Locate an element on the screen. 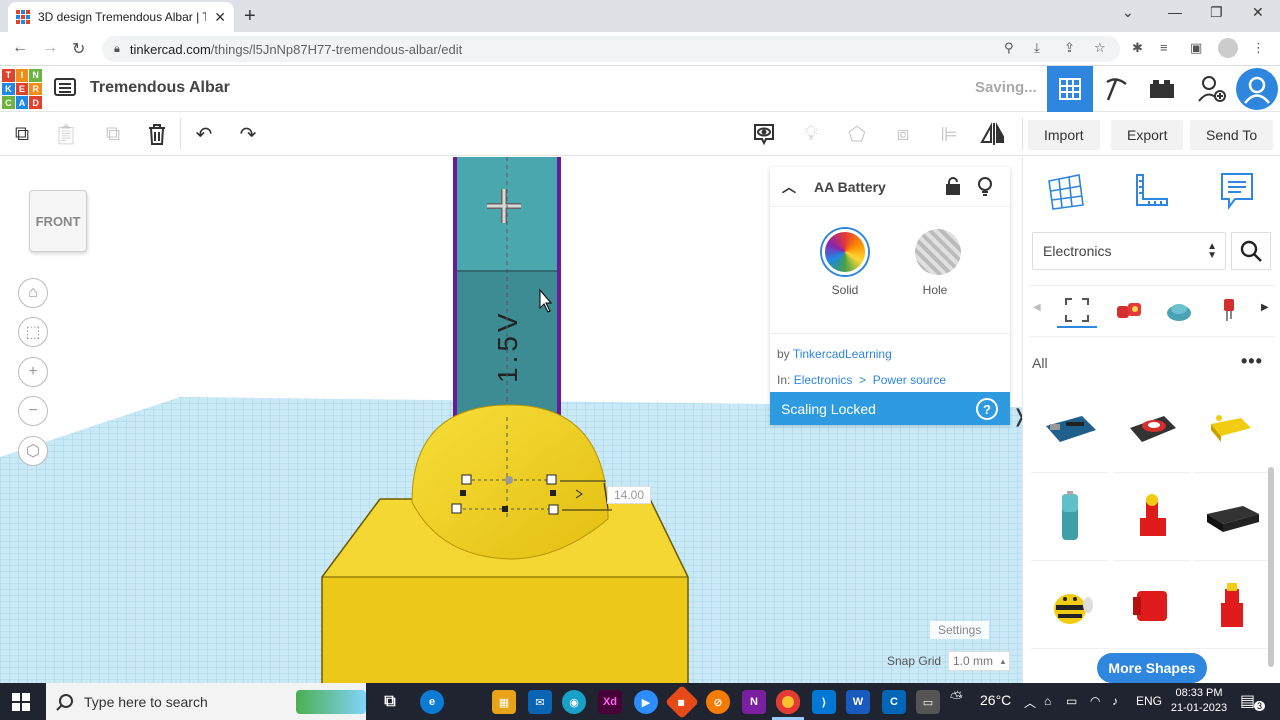  onenote-icon: N is located at coordinates (754, 702).